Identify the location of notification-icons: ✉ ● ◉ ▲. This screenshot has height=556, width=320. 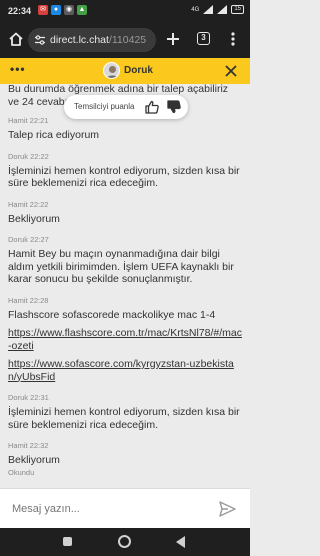
(62, 10).